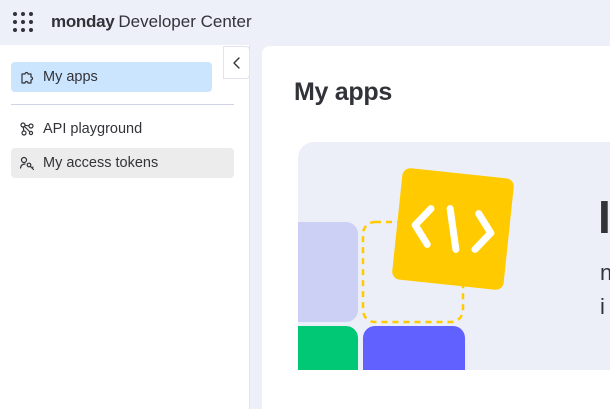  I want to click on lavender-tile, so click(328, 272).